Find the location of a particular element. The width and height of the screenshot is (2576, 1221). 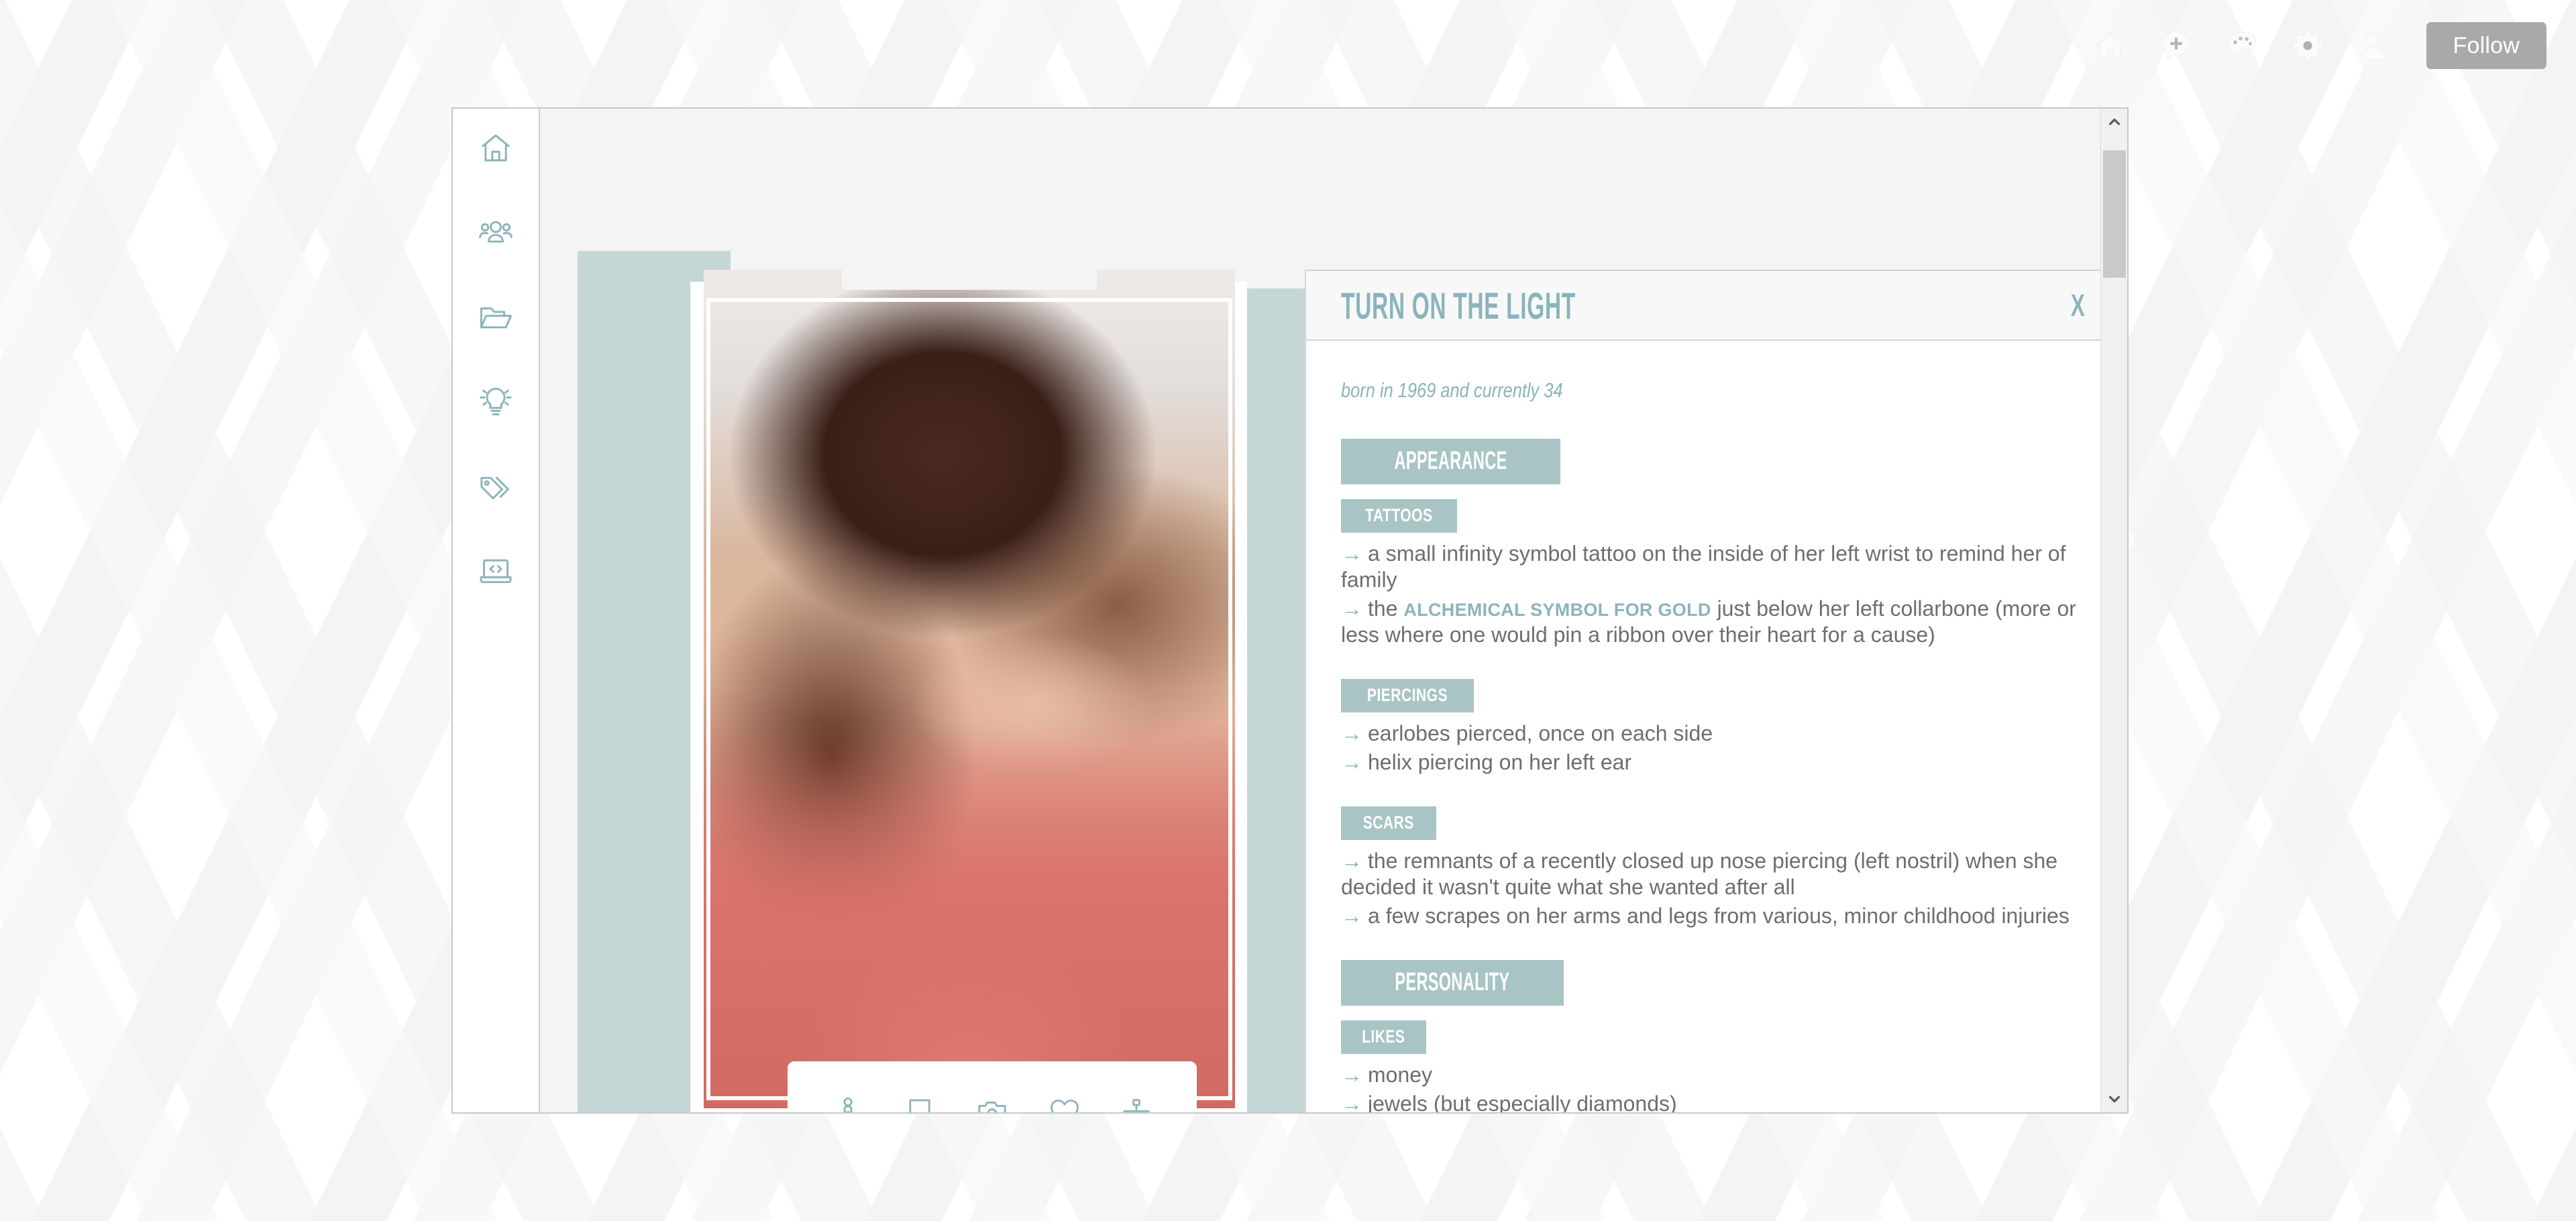

list-item: → helix piercing on her left ear is located at coordinates (1486, 762).